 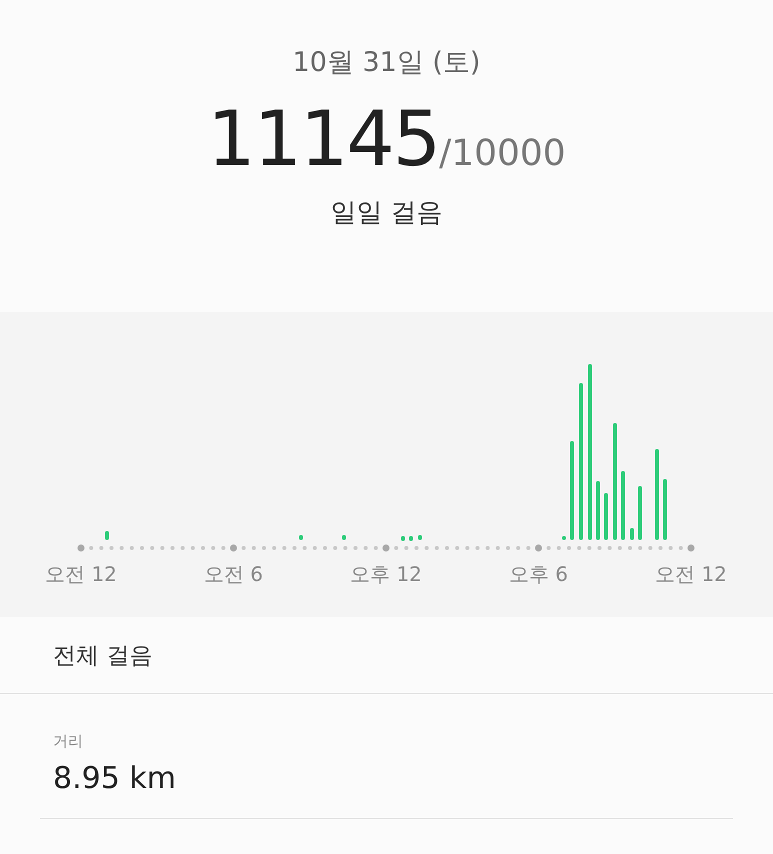 I want to click on stat-label: 거리, so click(x=68, y=741).